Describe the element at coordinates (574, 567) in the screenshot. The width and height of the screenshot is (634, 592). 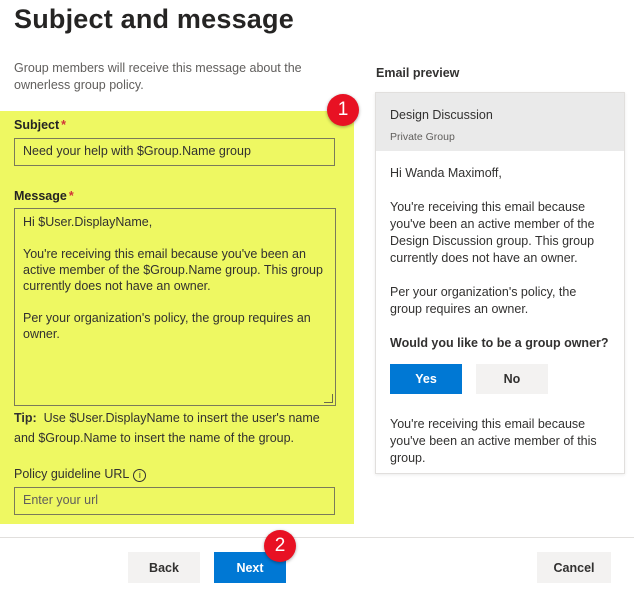
I see `cancel-button: Cancel` at that location.